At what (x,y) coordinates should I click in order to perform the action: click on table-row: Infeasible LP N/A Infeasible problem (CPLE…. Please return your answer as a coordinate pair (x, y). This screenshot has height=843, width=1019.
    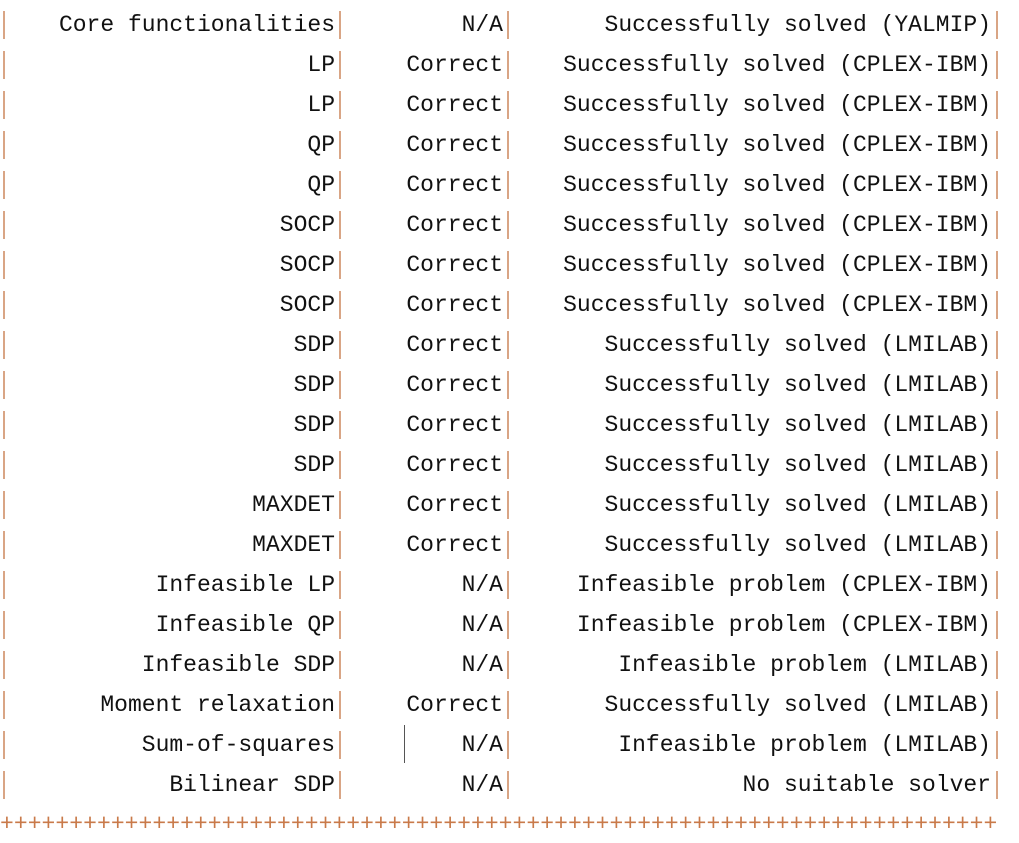
    Looking at the image, I should click on (509, 585).